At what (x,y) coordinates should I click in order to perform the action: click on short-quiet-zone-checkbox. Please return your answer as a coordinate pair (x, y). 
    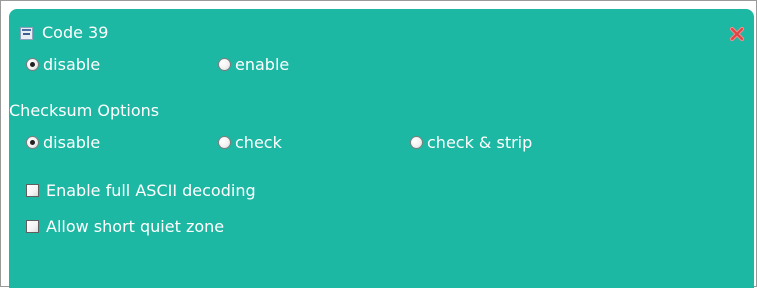
    Looking at the image, I should click on (32, 226).